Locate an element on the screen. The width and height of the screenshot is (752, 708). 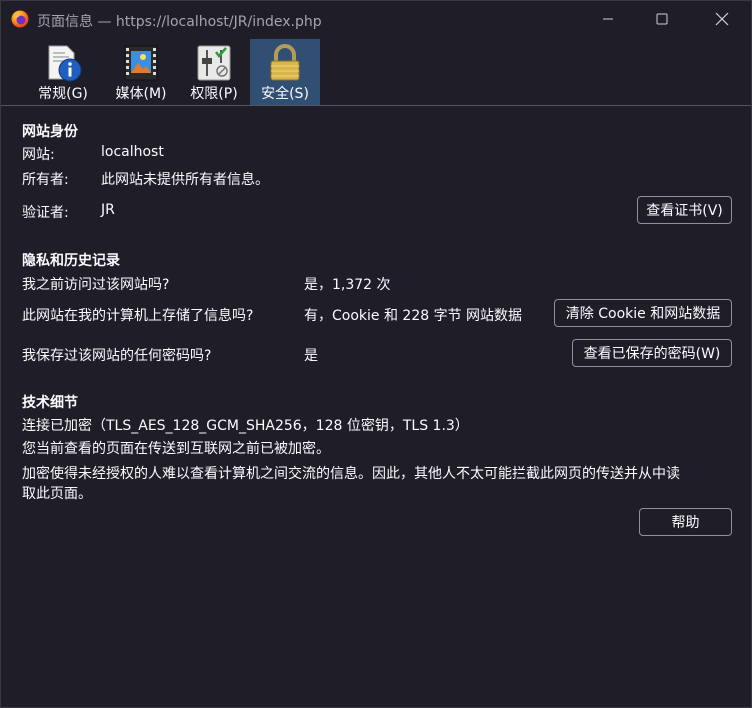
info-document-icon is located at coordinates (65, 63).